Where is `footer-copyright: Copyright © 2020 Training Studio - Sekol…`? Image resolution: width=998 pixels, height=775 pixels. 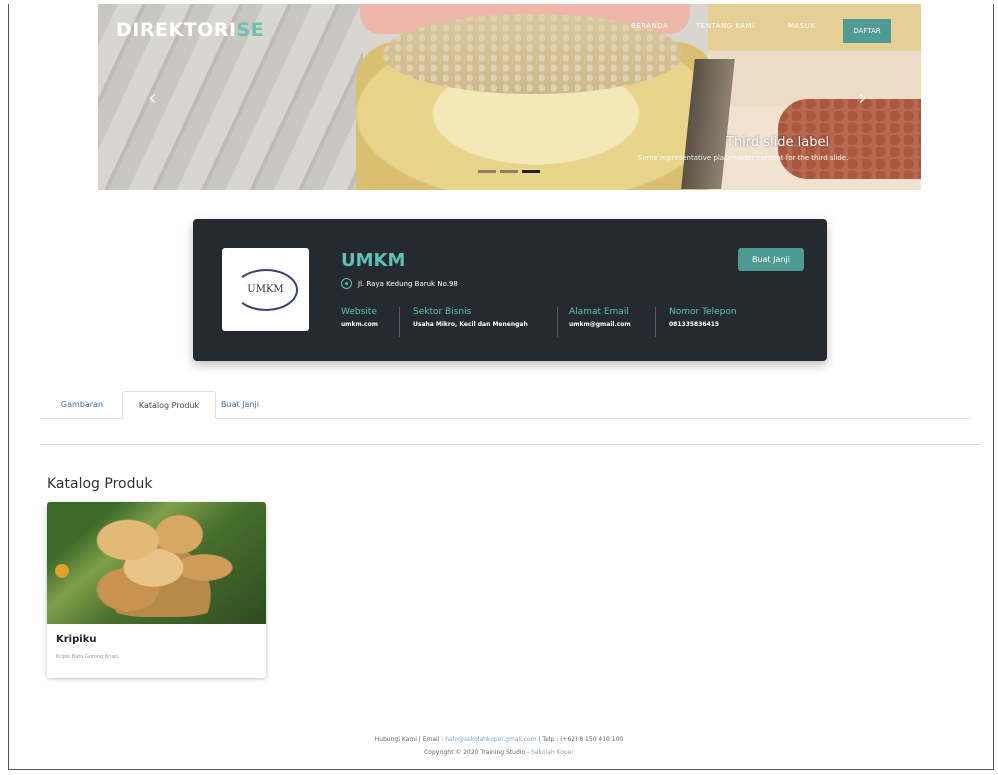 footer-copyright: Copyright © 2020 Training Studio - Sekol… is located at coordinates (499, 752).